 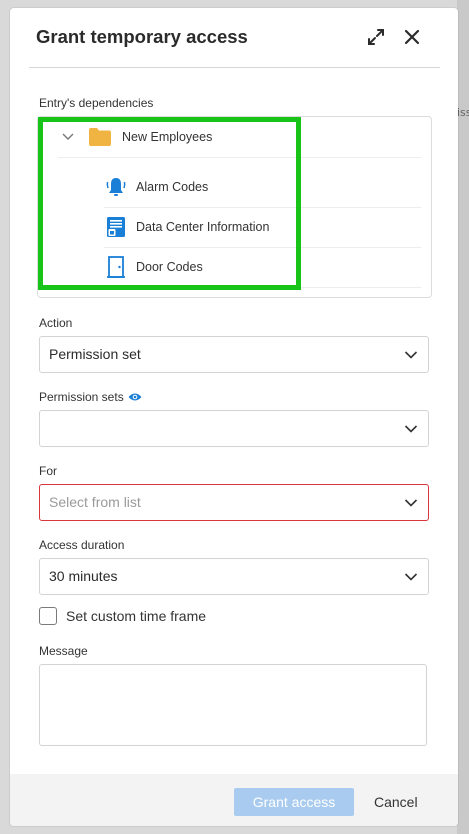 What do you see at coordinates (234, 354) in the screenshot?
I see `action-select: Permission set` at bounding box center [234, 354].